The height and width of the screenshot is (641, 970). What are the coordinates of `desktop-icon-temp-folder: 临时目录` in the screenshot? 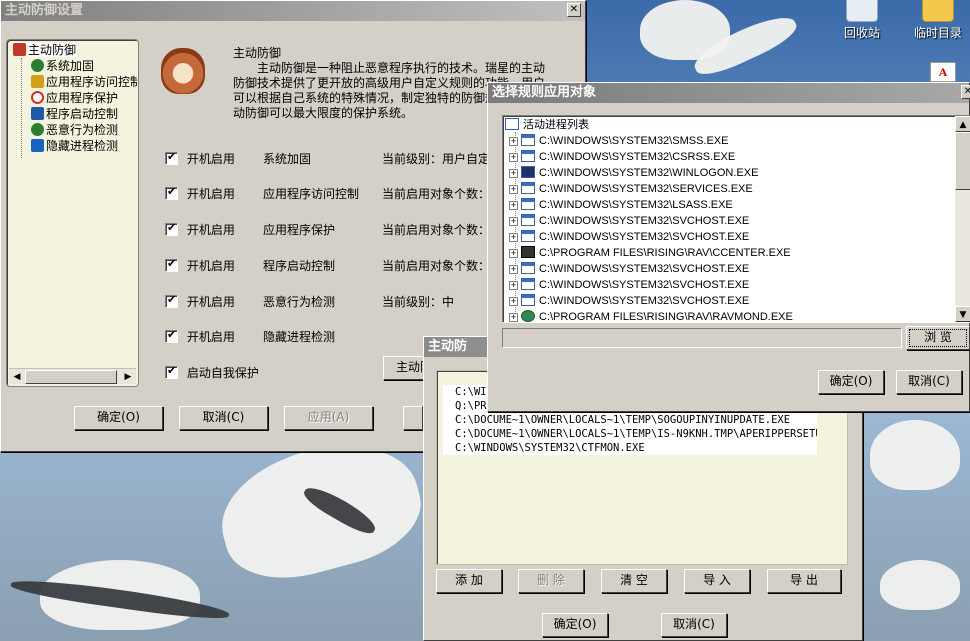 It's located at (938, 20).